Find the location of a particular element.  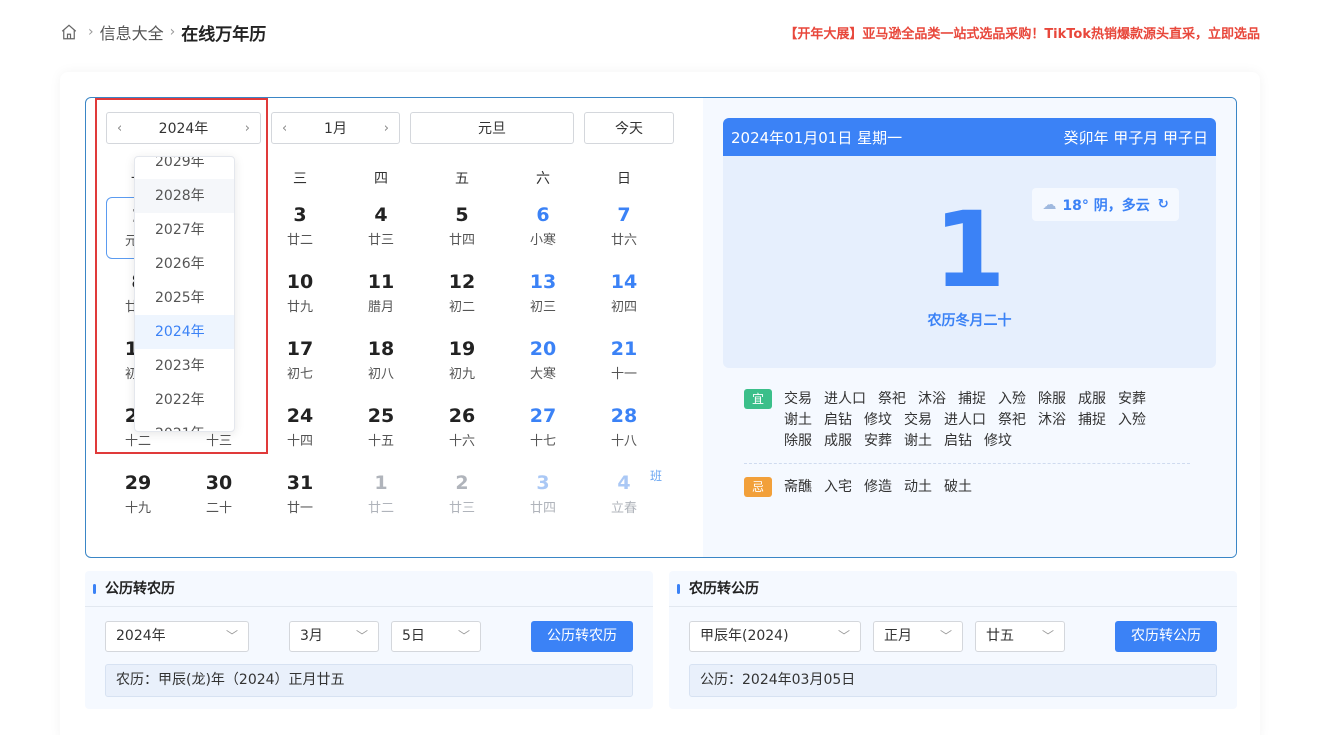

yi-word: 除服 is located at coordinates (1052, 399).